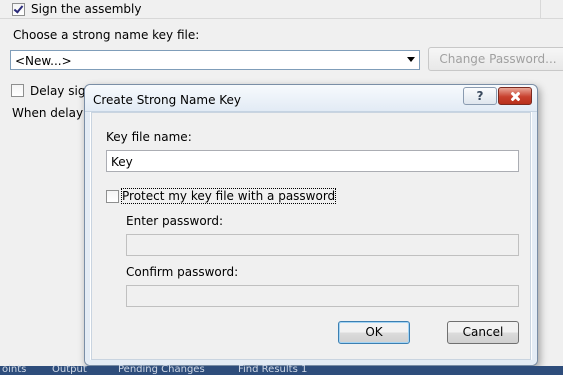  Describe the element at coordinates (86, 9) in the screenshot. I see `sign-assembly-label: Sign the assembly` at that location.